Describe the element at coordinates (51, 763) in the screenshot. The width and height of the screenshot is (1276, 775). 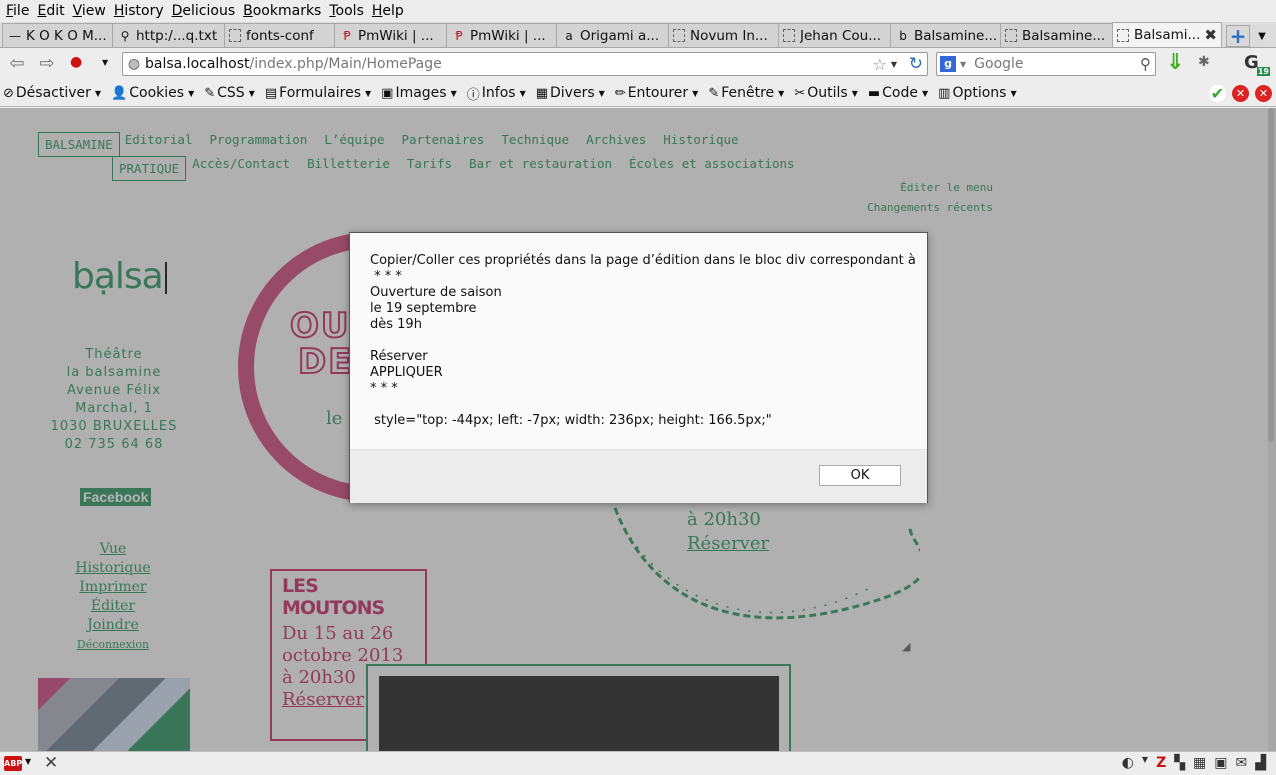
I see `close-addon-bar-icon: ✕` at that location.